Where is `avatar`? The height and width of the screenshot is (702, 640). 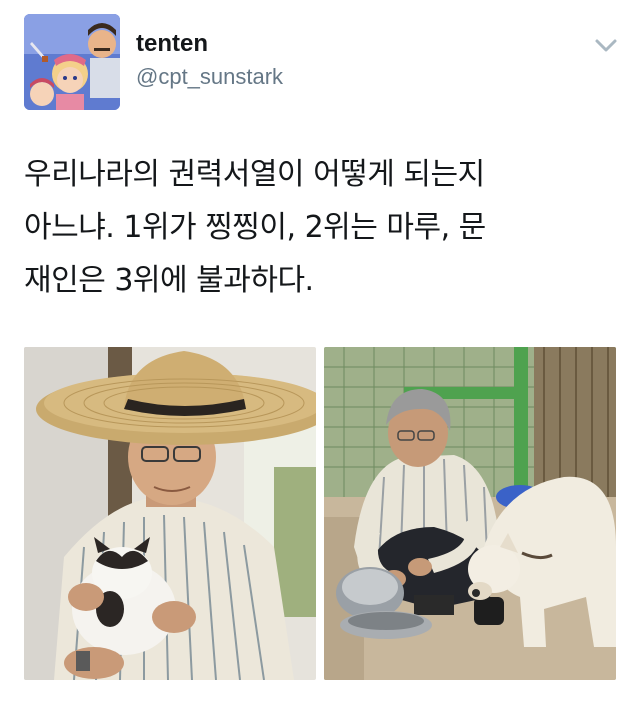 avatar is located at coordinates (72, 62).